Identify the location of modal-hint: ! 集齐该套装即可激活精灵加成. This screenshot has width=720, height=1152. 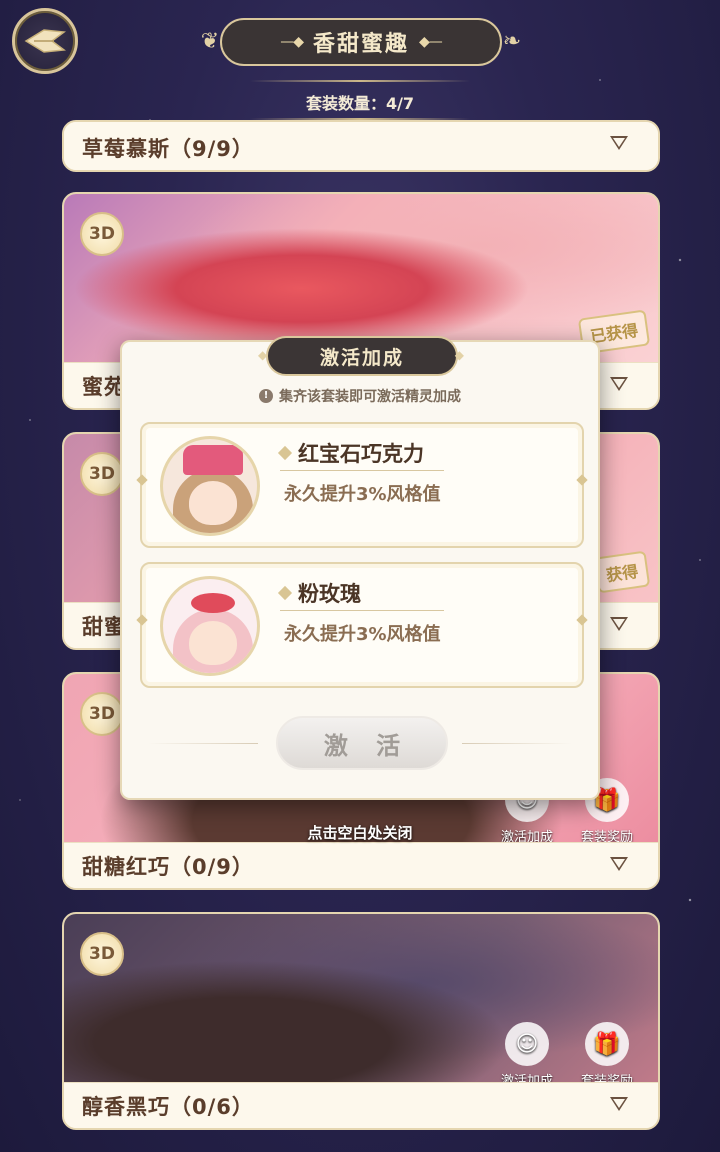
(360, 396).